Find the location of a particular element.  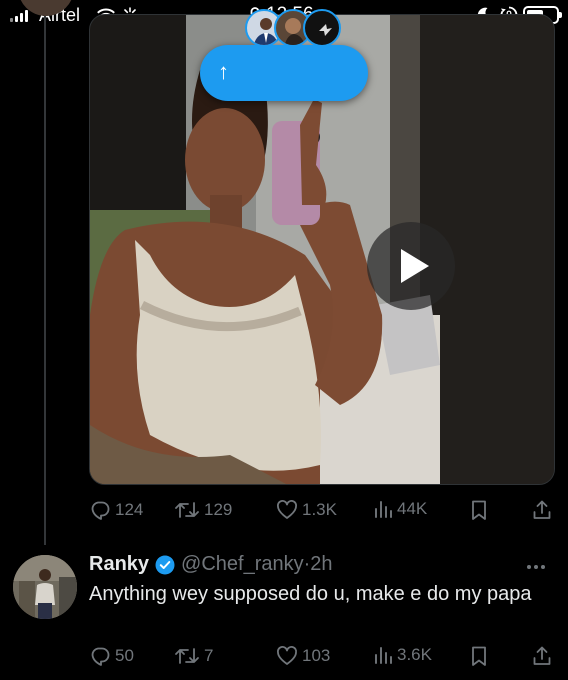

post-actions: 124 129 1.3K 44K is located at coordinates (322, 513).